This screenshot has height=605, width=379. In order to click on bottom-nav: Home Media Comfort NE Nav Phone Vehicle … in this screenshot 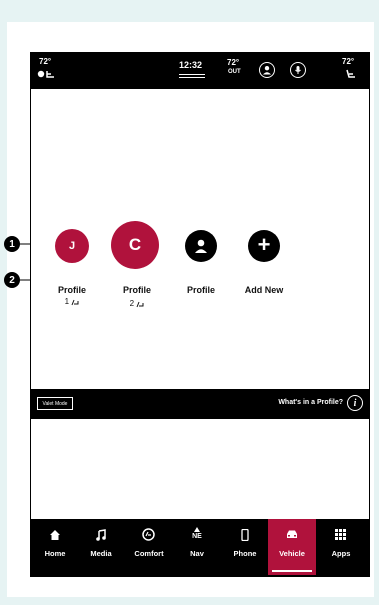, I will do `click(200, 548)`.